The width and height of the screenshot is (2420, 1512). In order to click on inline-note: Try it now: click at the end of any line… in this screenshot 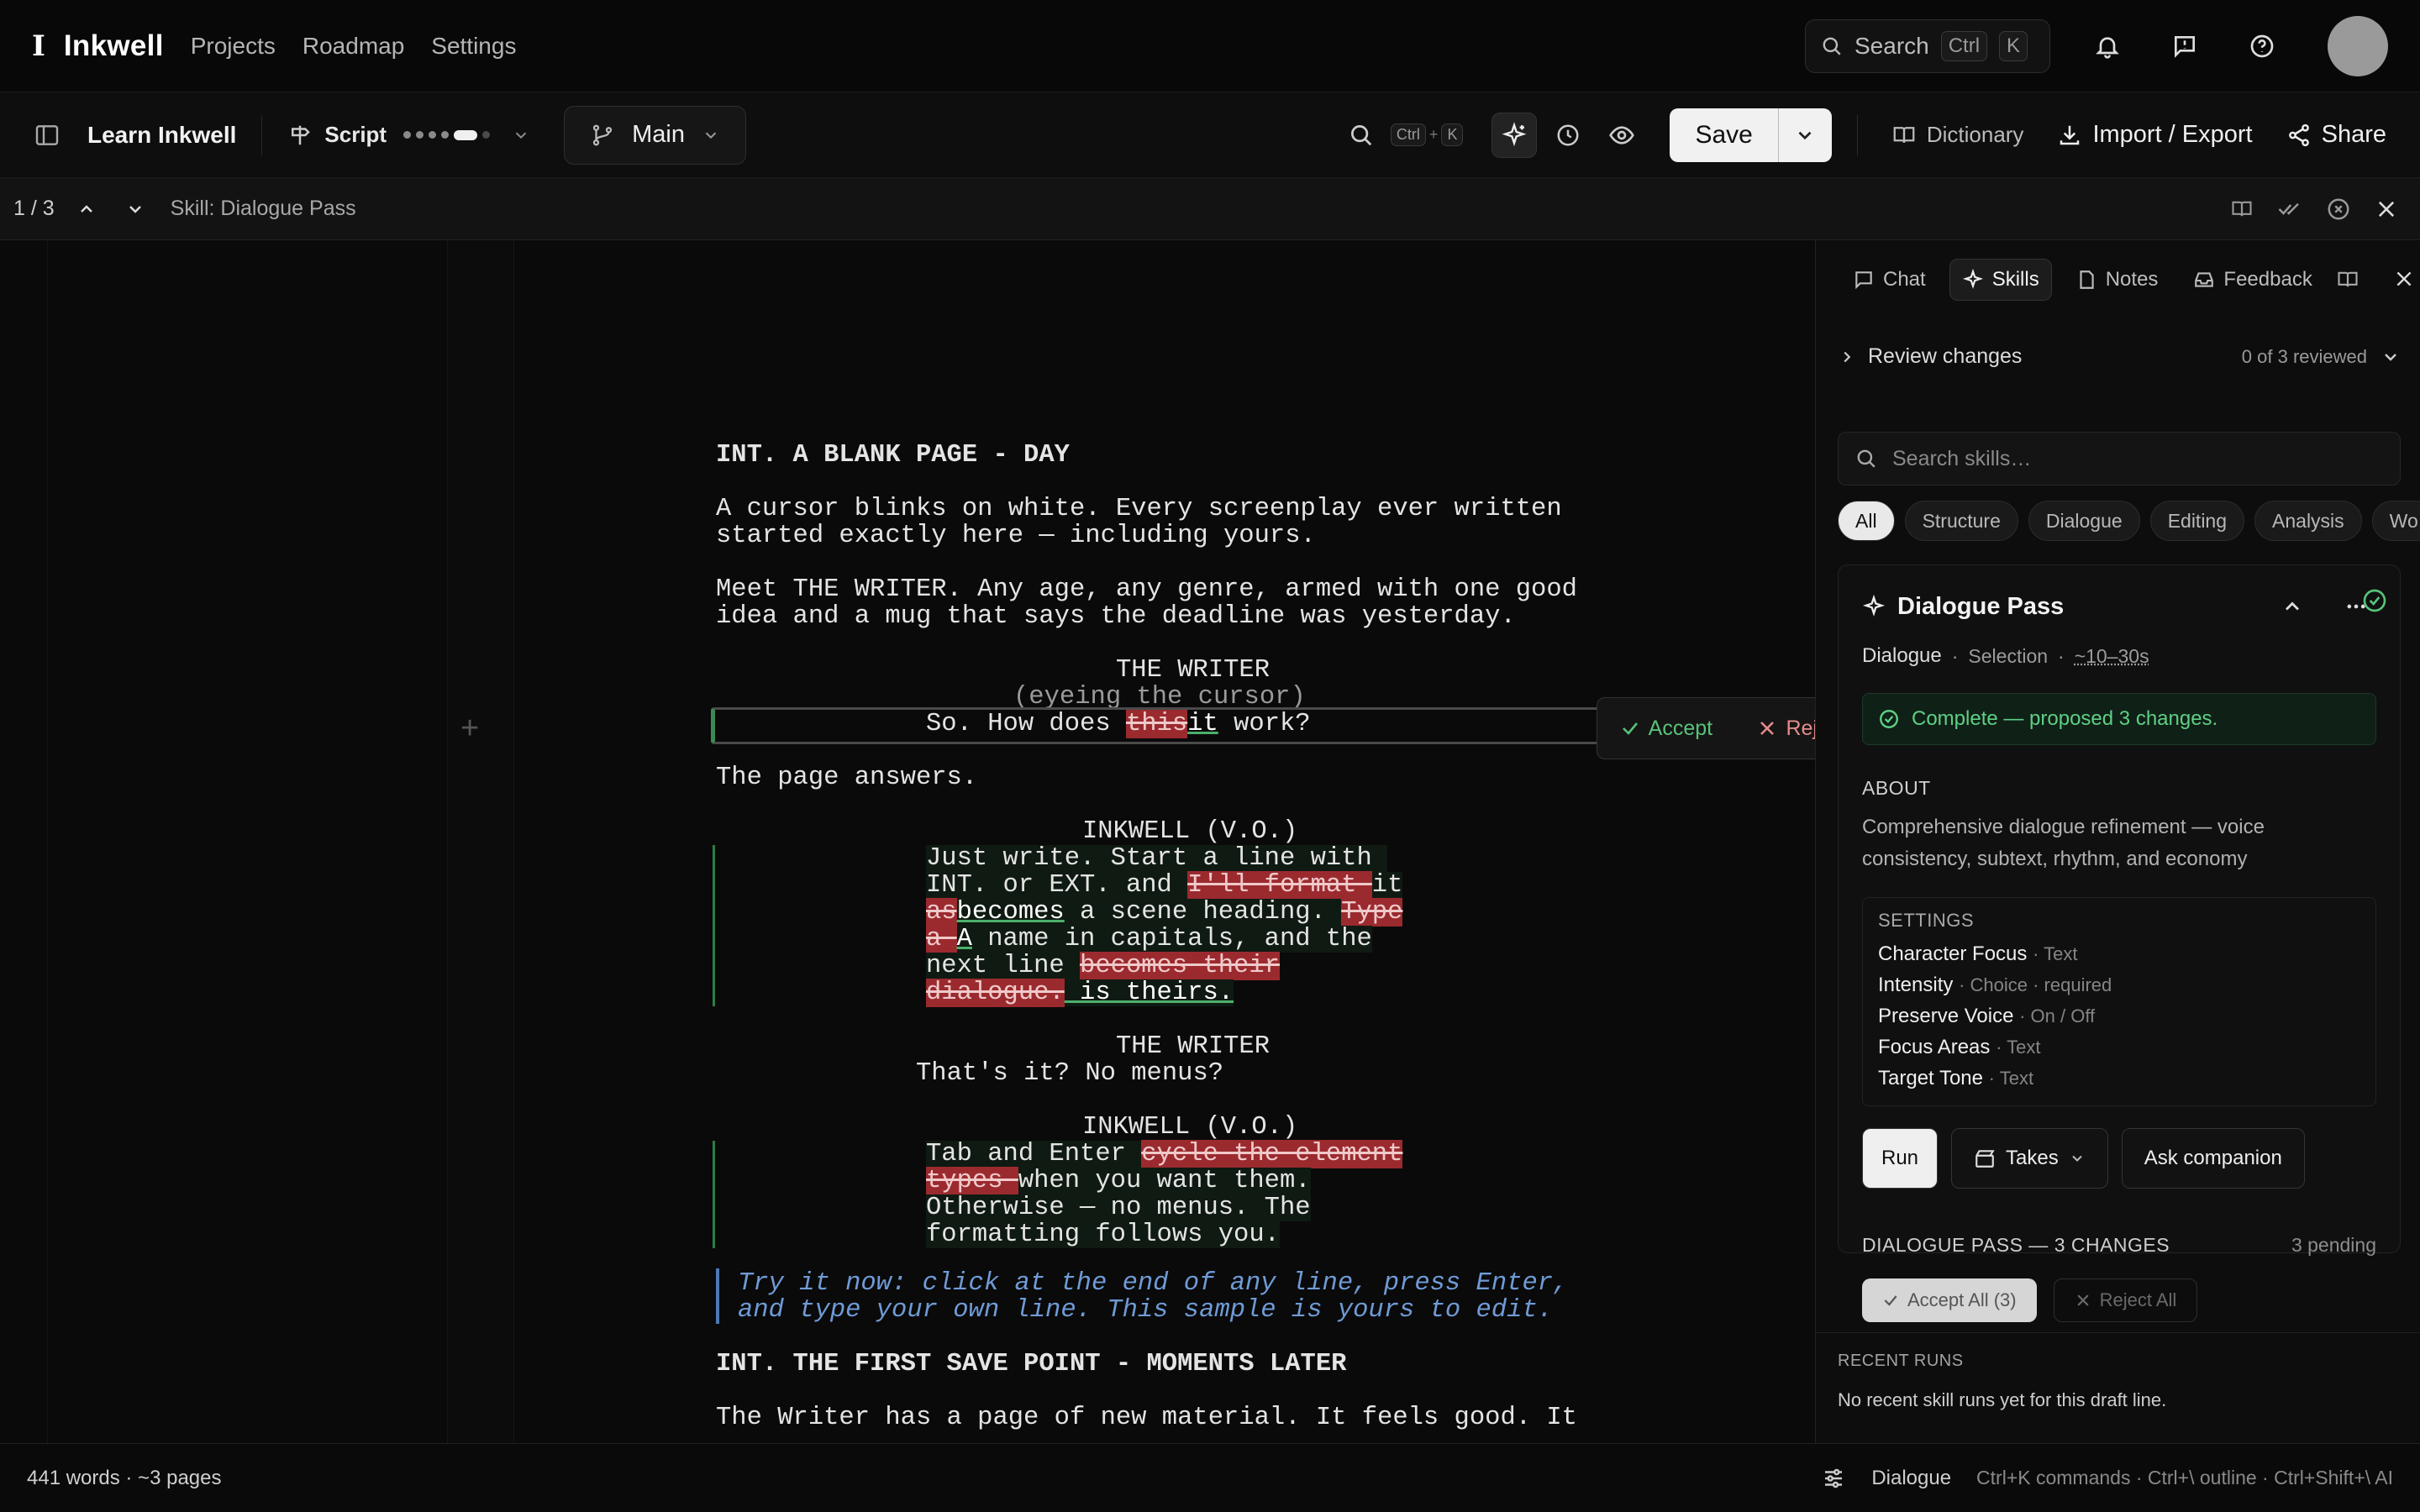, I will do `click(1153, 1283)`.